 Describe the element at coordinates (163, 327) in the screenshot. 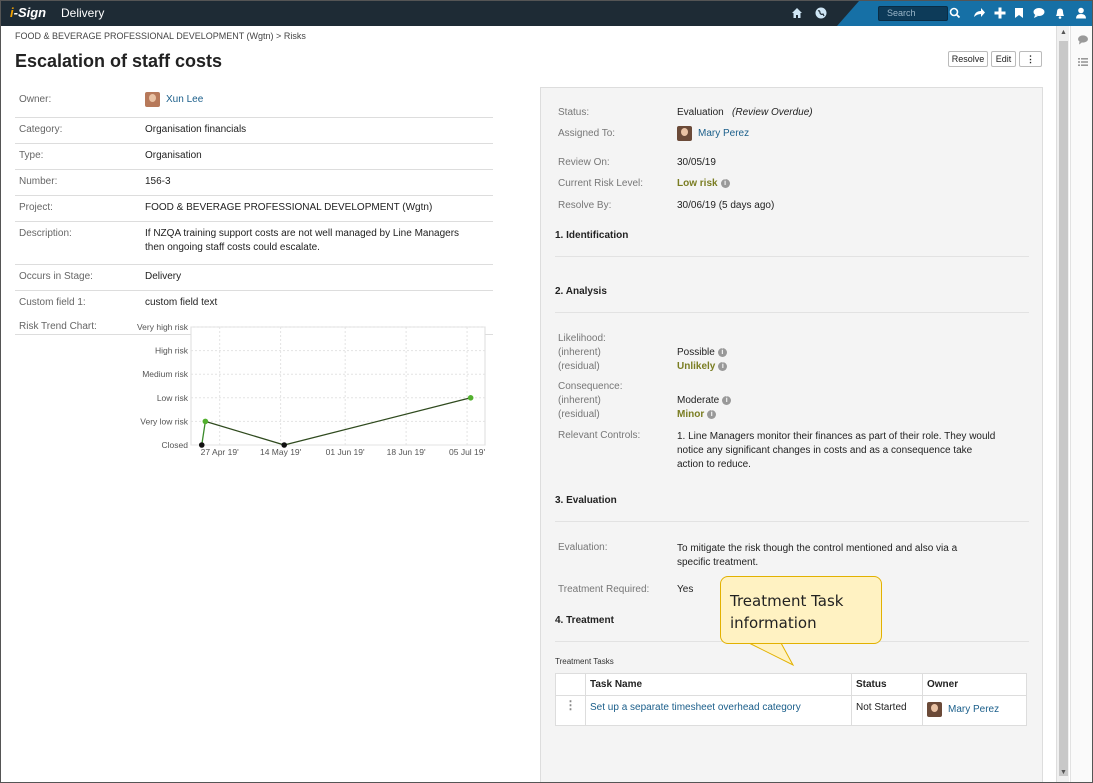

I see `y-tick-label: Very high risk` at that location.